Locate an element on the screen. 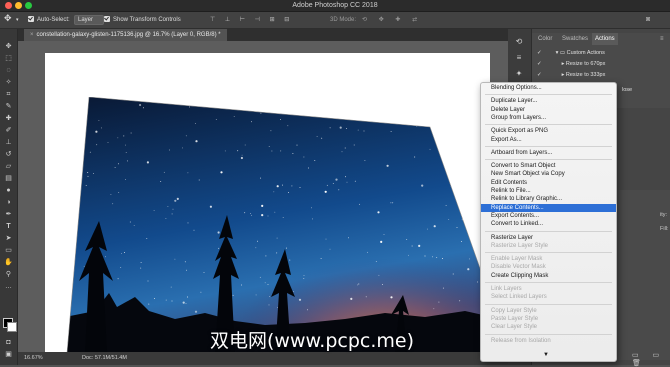 The image size is (670, 367). magic-wand-icon: ✧ is located at coordinates (8, 82).